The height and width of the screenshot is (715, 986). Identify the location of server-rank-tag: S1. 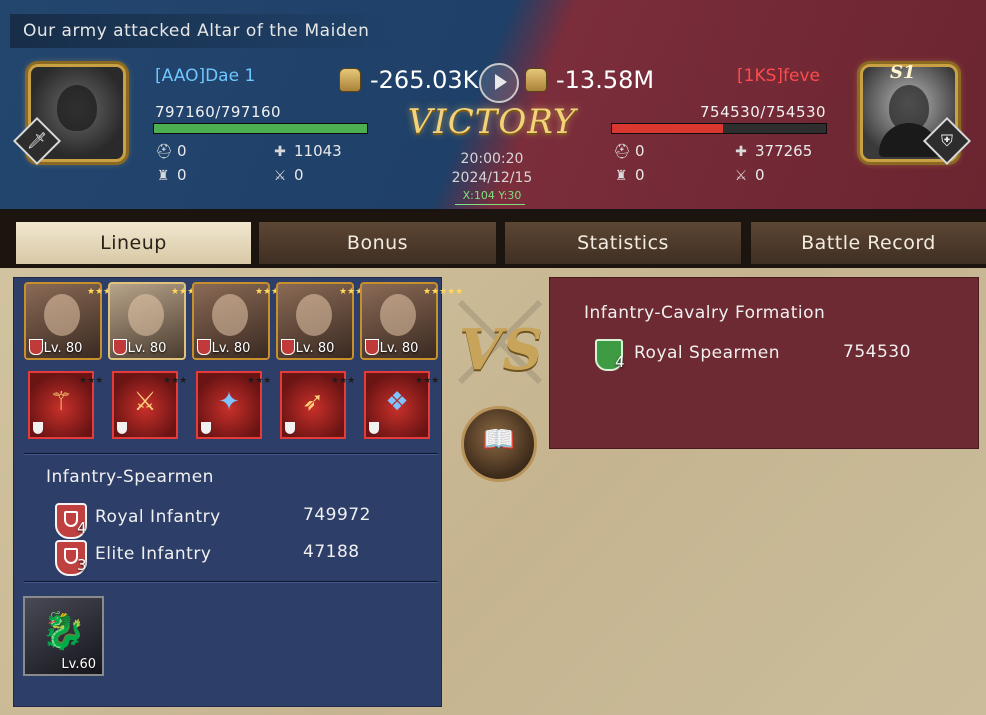
(903, 72).